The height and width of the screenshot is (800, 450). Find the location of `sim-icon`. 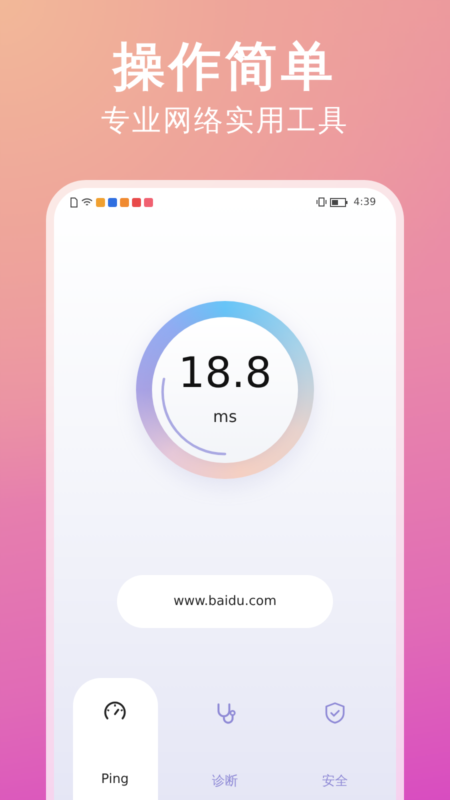

sim-icon is located at coordinates (74, 202).